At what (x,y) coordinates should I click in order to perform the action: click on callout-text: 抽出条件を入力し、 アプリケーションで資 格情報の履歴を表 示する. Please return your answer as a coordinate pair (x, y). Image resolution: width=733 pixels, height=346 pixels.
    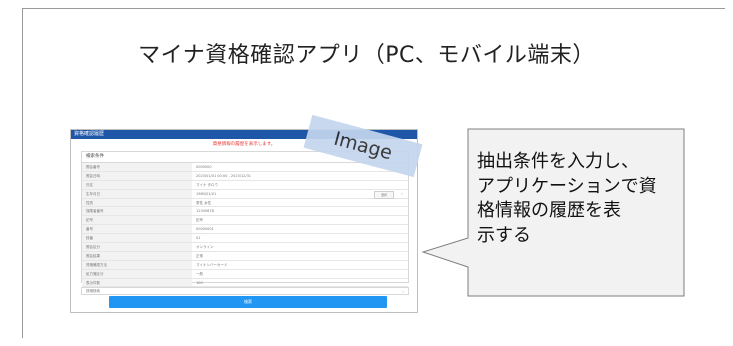
    Looking at the image, I should click on (582, 199).